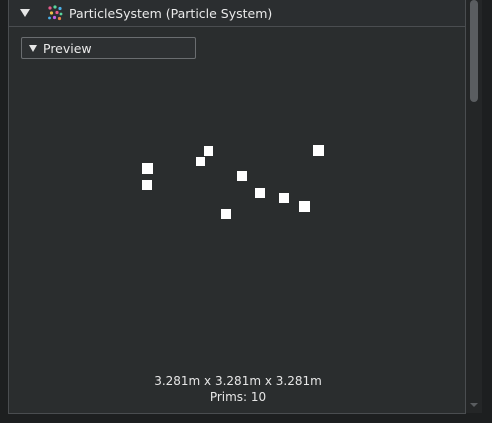 The height and width of the screenshot is (423, 492). What do you see at coordinates (474, 206) in the screenshot?
I see `vertical-scrollbar` at bounding box center [474, 206].